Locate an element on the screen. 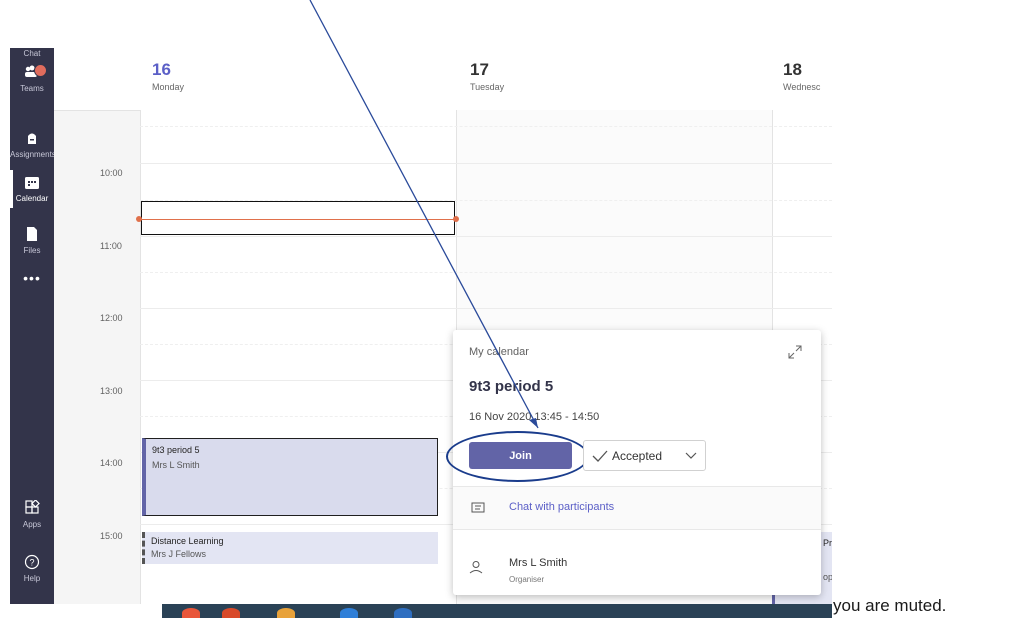  calendar-icon is located at coordinates (32, 183).